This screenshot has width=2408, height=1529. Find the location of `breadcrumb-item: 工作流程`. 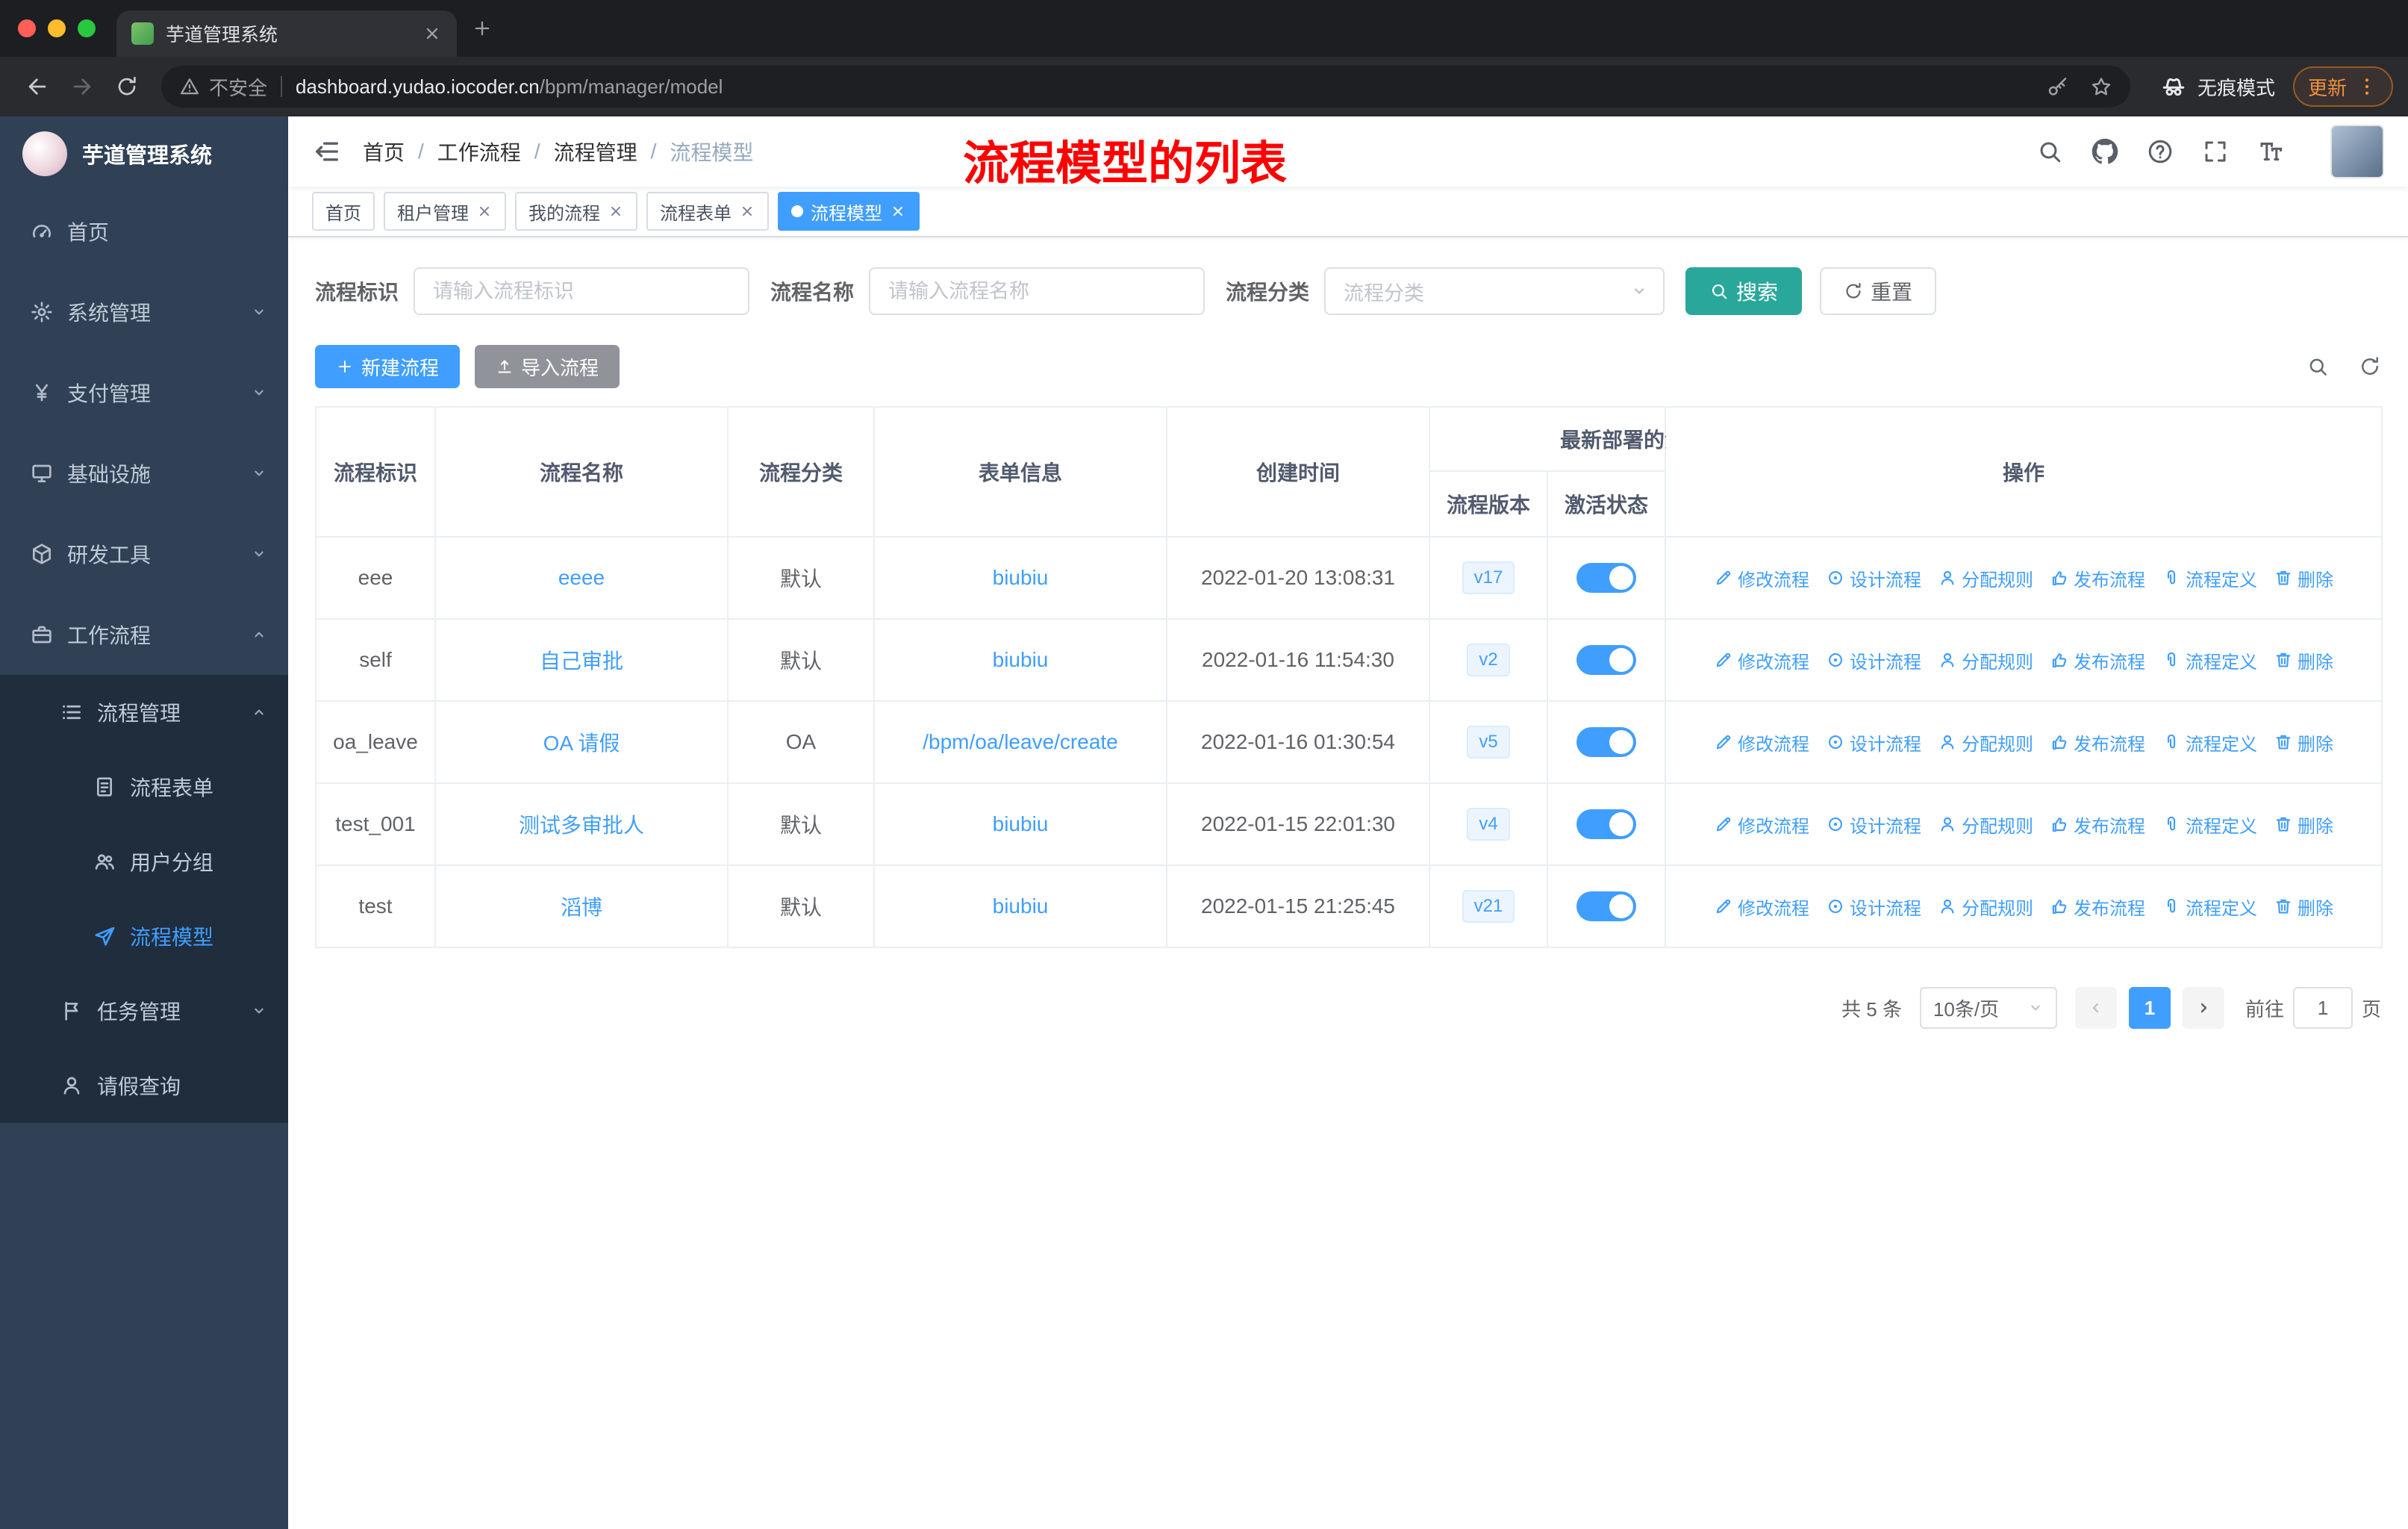

breadcrumb-item: 工作流程 is located at coordinates (479, 151).